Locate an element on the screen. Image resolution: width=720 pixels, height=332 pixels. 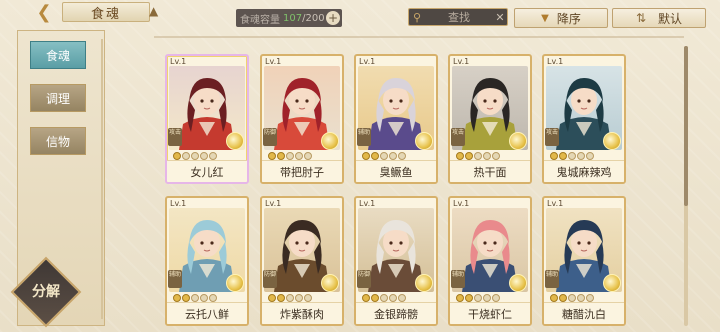
character-card: Lv.1 辅助 糖醋氿白 is located at coordinates (584, 261).